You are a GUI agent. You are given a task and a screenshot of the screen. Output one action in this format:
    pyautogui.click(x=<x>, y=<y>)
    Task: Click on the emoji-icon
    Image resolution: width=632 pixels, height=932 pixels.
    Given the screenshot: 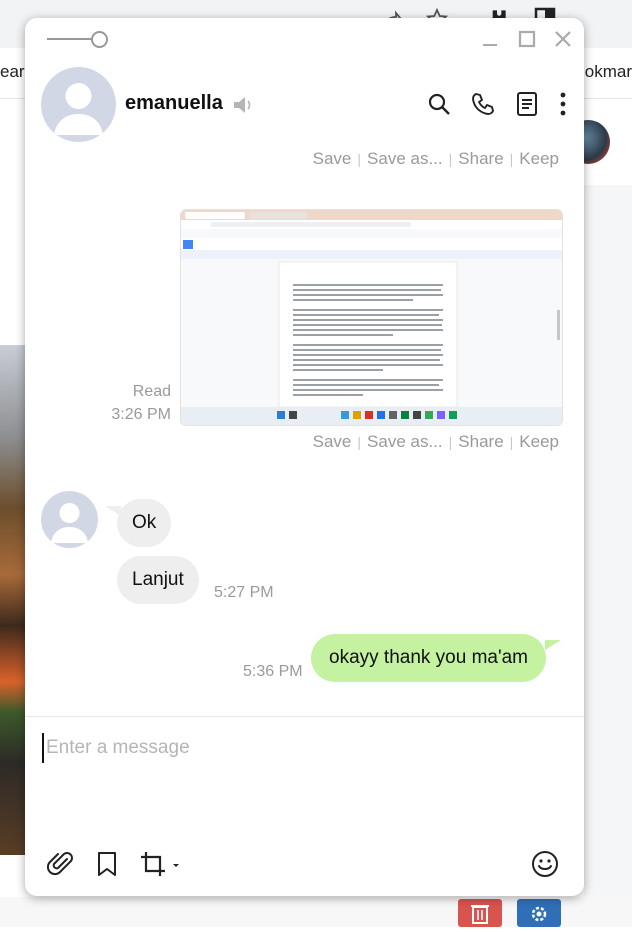 What is the action you would take?
    pyautogui.click(x=545, y=864)
    